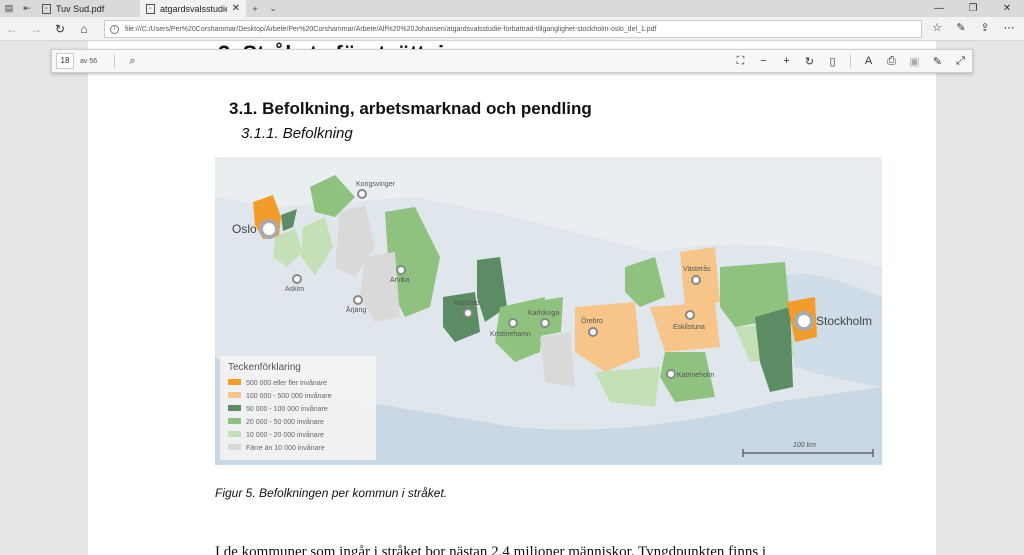 The width and height of the screenshot is (1024, 555). Describe the element at coordinates (937, 61) in the screenshot. I see `save-as-icon: ✎` at that location.